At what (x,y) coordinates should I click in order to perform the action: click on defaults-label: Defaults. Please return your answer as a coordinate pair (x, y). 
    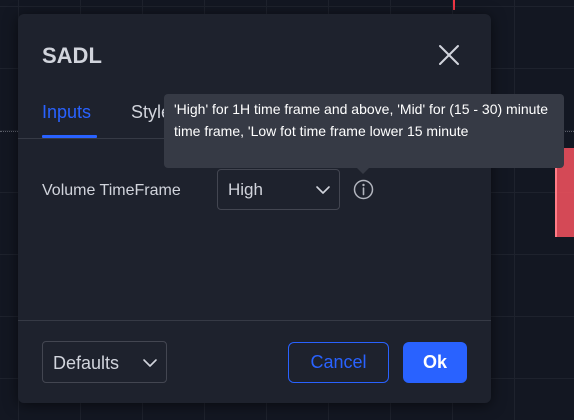
    Looking at the image, I should click on (86, 363).